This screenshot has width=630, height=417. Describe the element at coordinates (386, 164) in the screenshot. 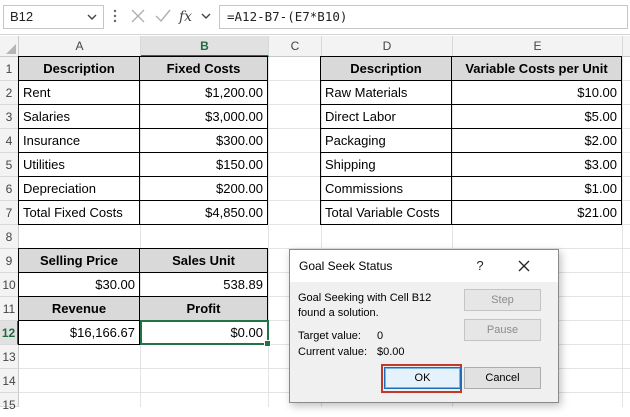

I see `variable-cost-description: Shipping` at that location.